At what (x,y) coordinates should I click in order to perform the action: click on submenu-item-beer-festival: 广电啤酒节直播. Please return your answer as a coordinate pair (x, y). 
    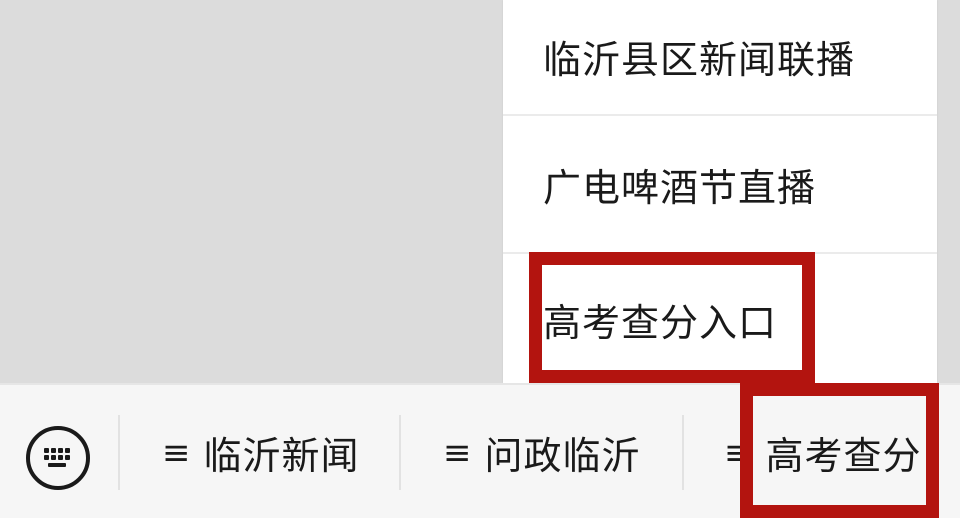
    Looking at the image, I should click on (720, 184).